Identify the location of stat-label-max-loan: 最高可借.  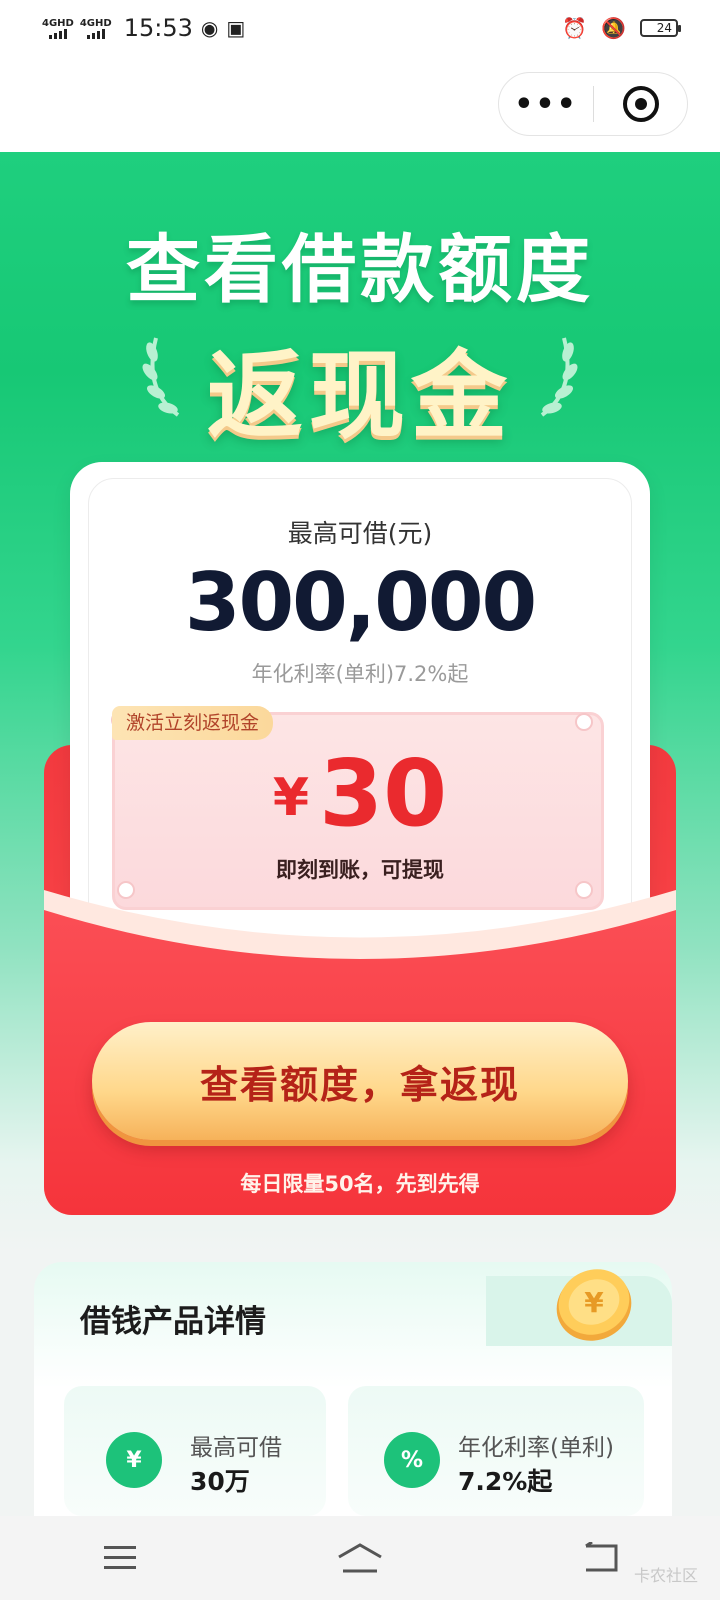
(236, 1448).